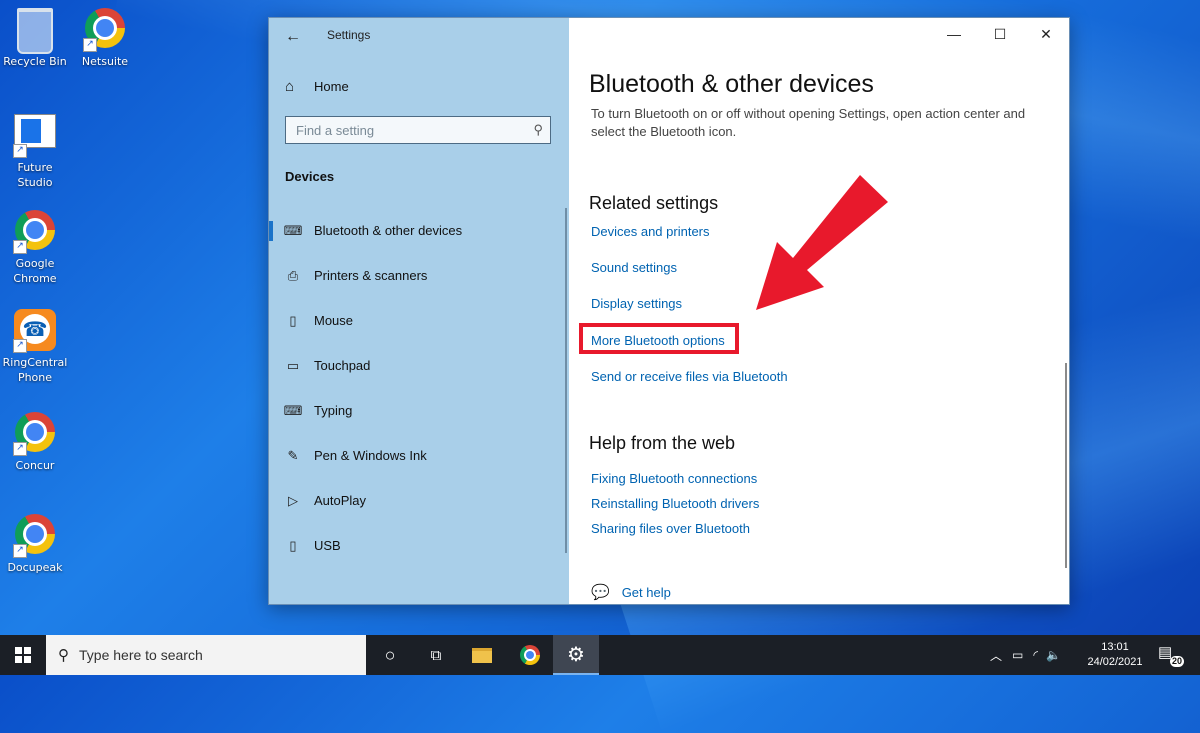 This screenshot has width=1200, height=733. I want to click on get-help-label: Get help, so click(646, 592).